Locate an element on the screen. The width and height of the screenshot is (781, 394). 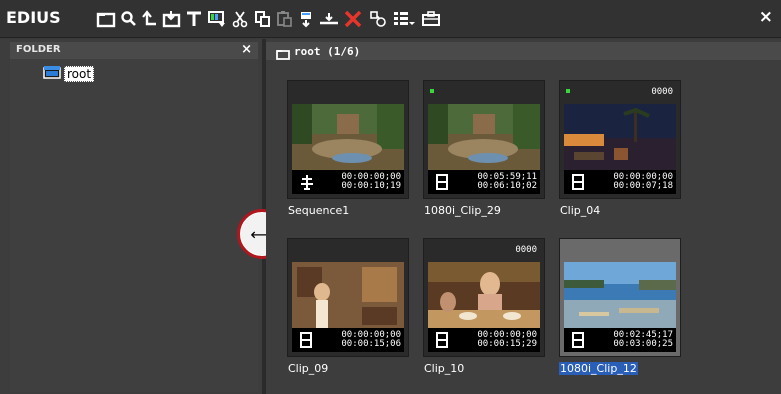
timecode-out: 00:00:15;29 is located at coordinates (507, 344).